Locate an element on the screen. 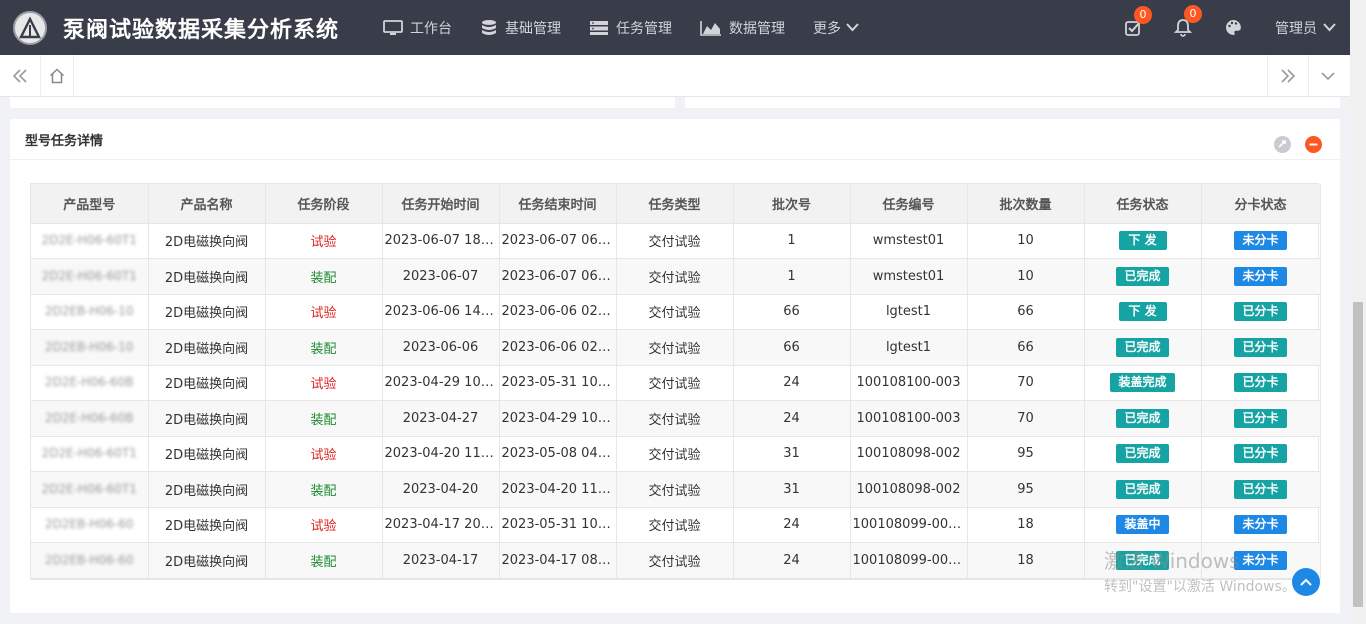  topbar-right: 0 0 管理员 is located at coordinates (1245, 27).